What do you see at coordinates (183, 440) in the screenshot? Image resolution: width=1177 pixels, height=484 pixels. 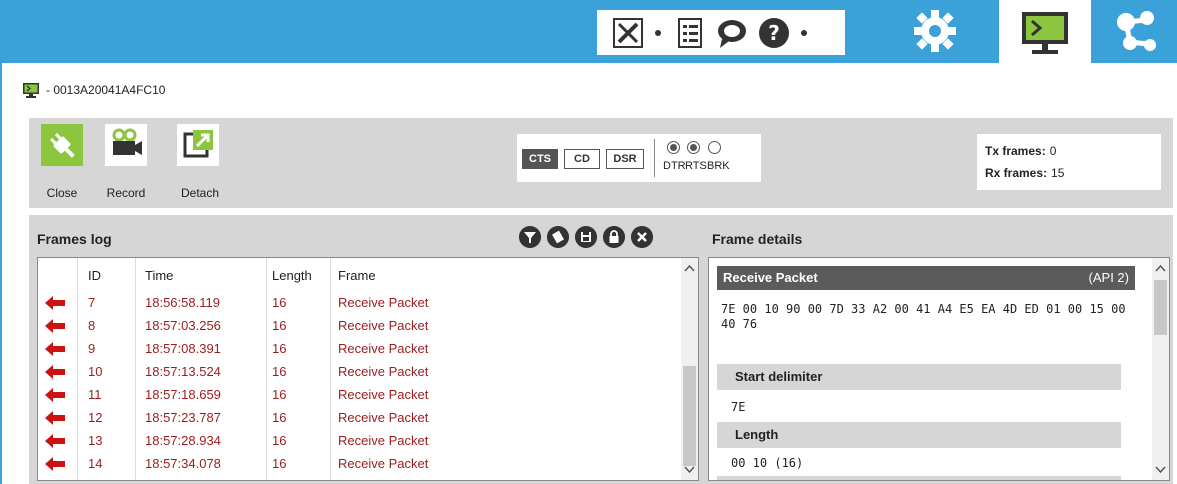 I see `frame-time: 18:57:28.934` at bounding box center [183, 440].